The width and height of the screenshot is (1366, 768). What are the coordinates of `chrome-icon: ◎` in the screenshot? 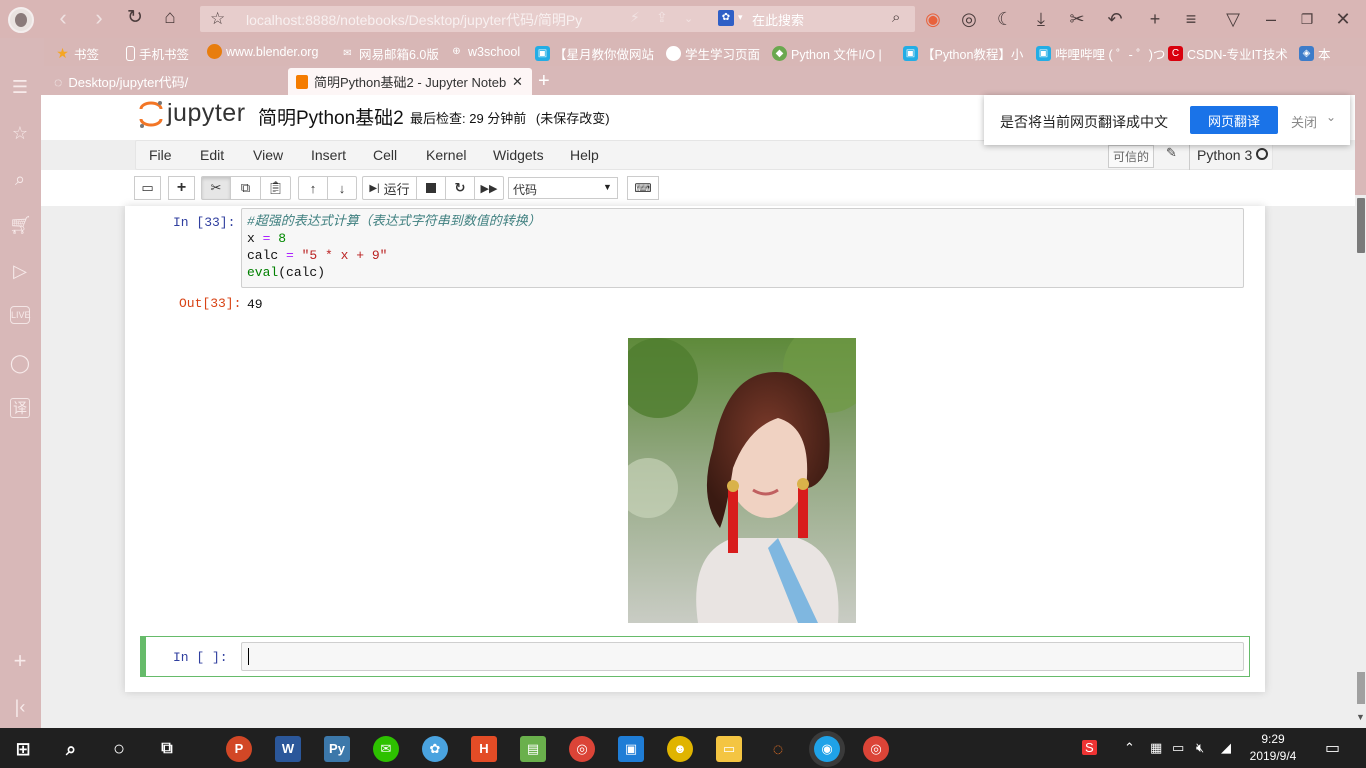 It's located at (582, 749).